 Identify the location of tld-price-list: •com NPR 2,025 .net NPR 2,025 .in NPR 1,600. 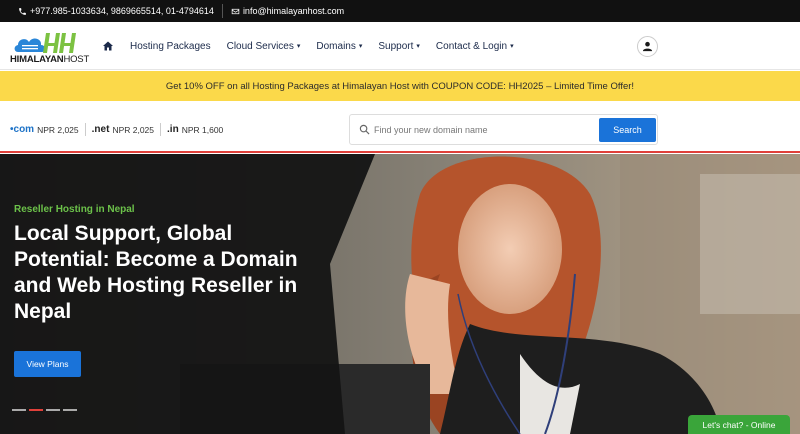
(116, 129).